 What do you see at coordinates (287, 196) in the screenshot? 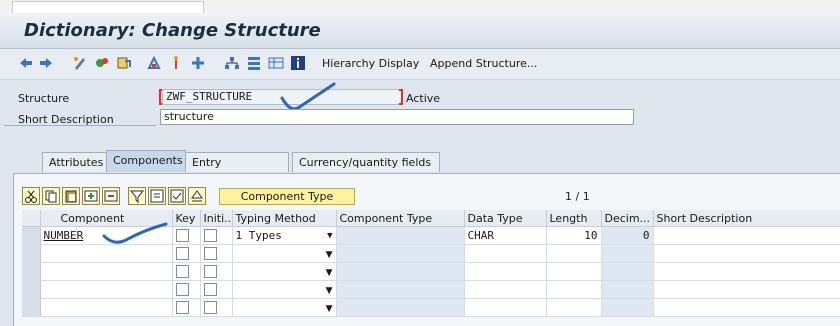
I see `component-type-button: Component Type` at bounding box center [287, 196].